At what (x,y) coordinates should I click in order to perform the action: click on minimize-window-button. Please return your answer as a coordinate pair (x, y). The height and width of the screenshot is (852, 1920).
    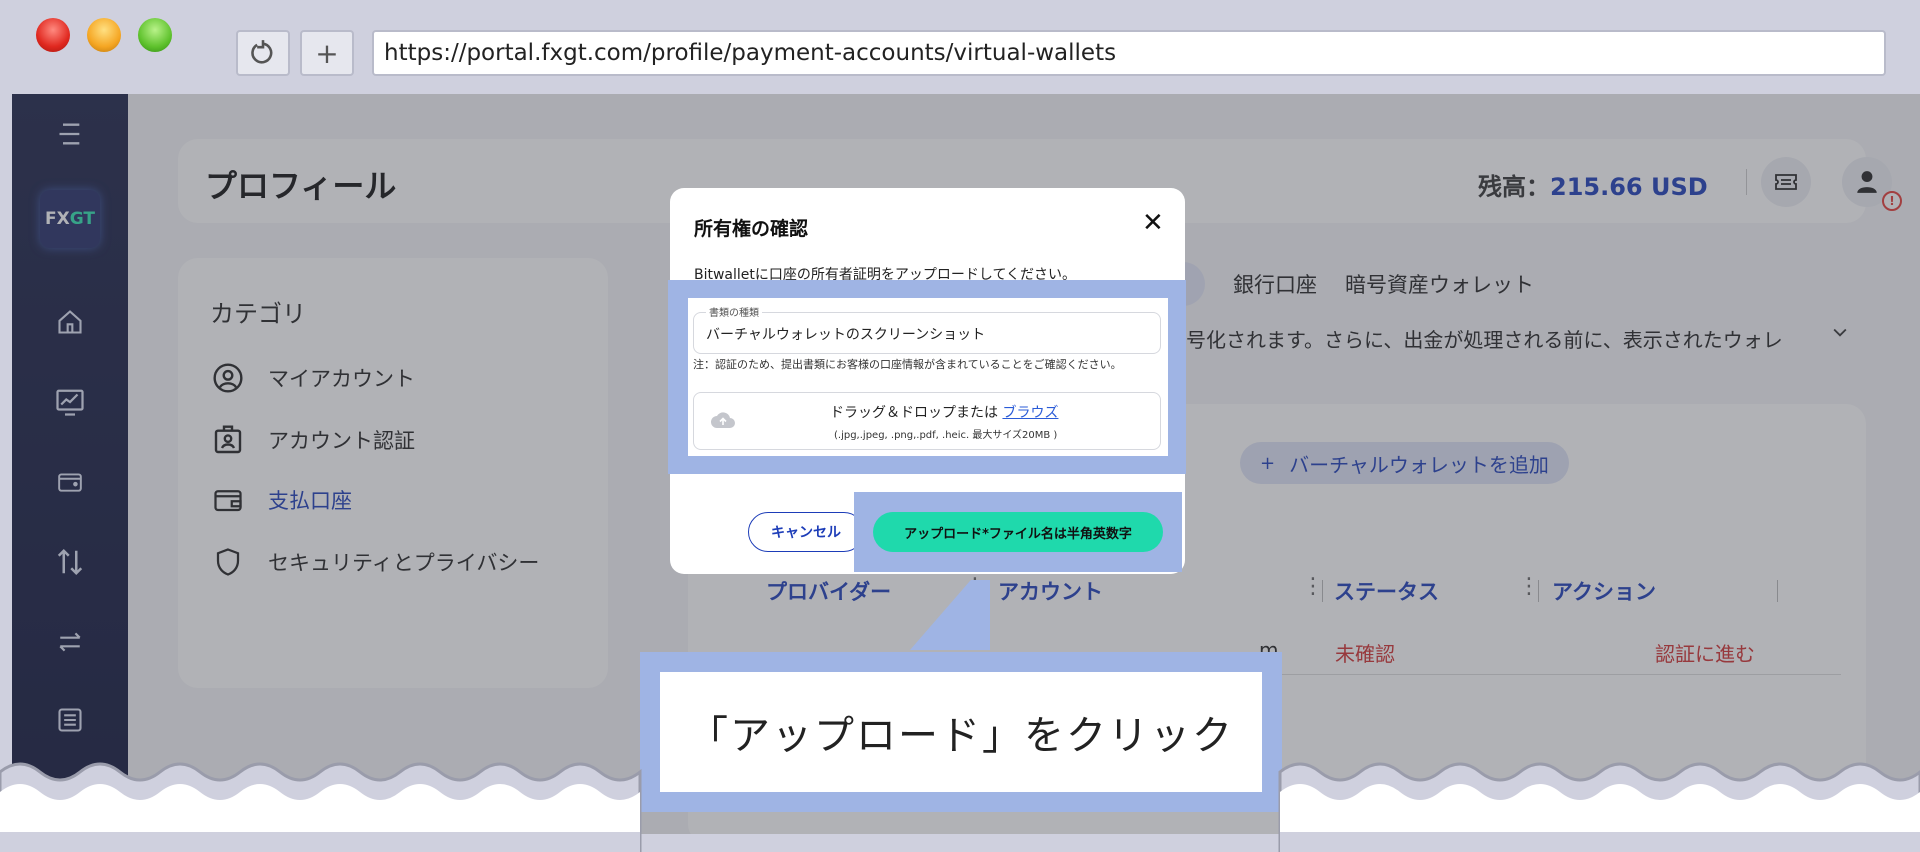
    Looking at the image, I should click on (104, 35).